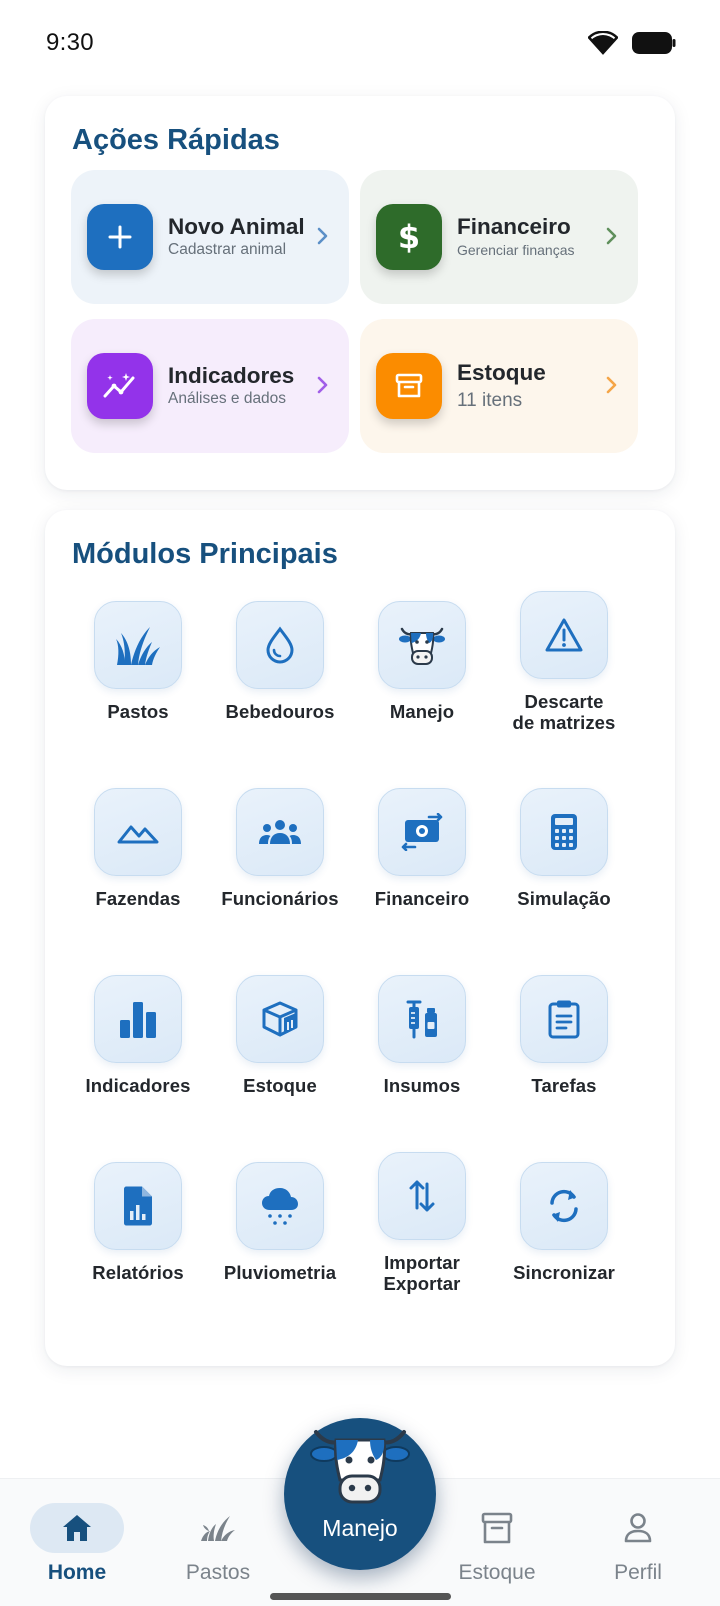 The width and height of the screenshot is (720, 1606). What do you see at coordinates (422, 1196) in the screenshot?
I see `import-export-icon` at bounding box center [422, 1196].